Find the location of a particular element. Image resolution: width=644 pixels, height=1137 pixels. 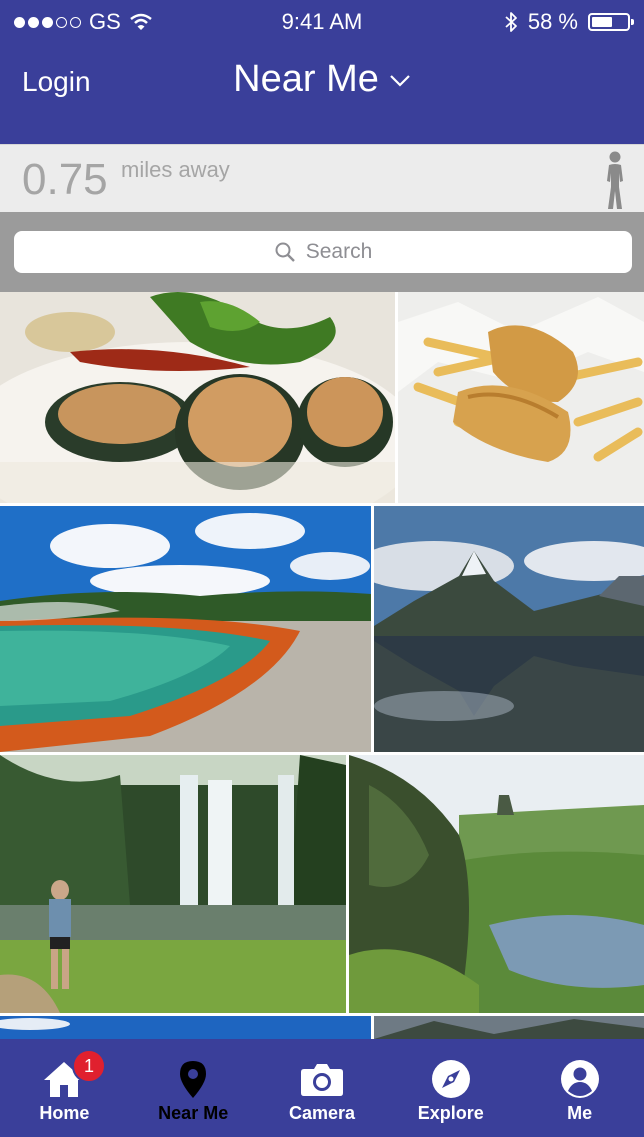

status-right: 58 % is located at coordinates (569, 22).